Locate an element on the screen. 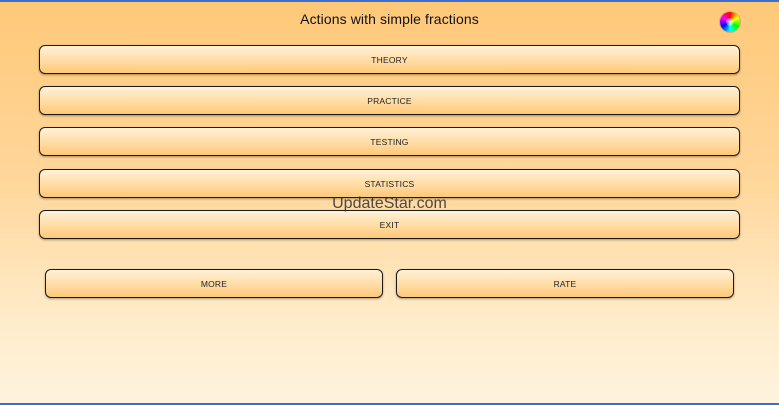 This screenshot has height=405, width=779. rate-button: RATE is located at coordinates (565, 283).